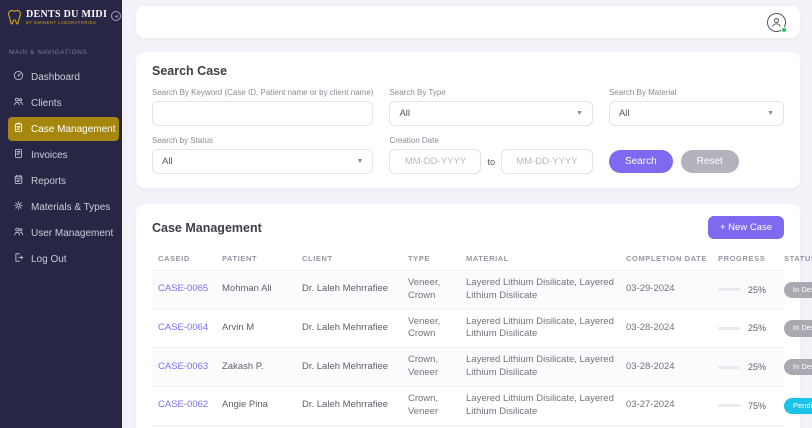  Describe the element at coordinates (798, 258) in the screenshot. I see `col-status: STATUS` at that location.